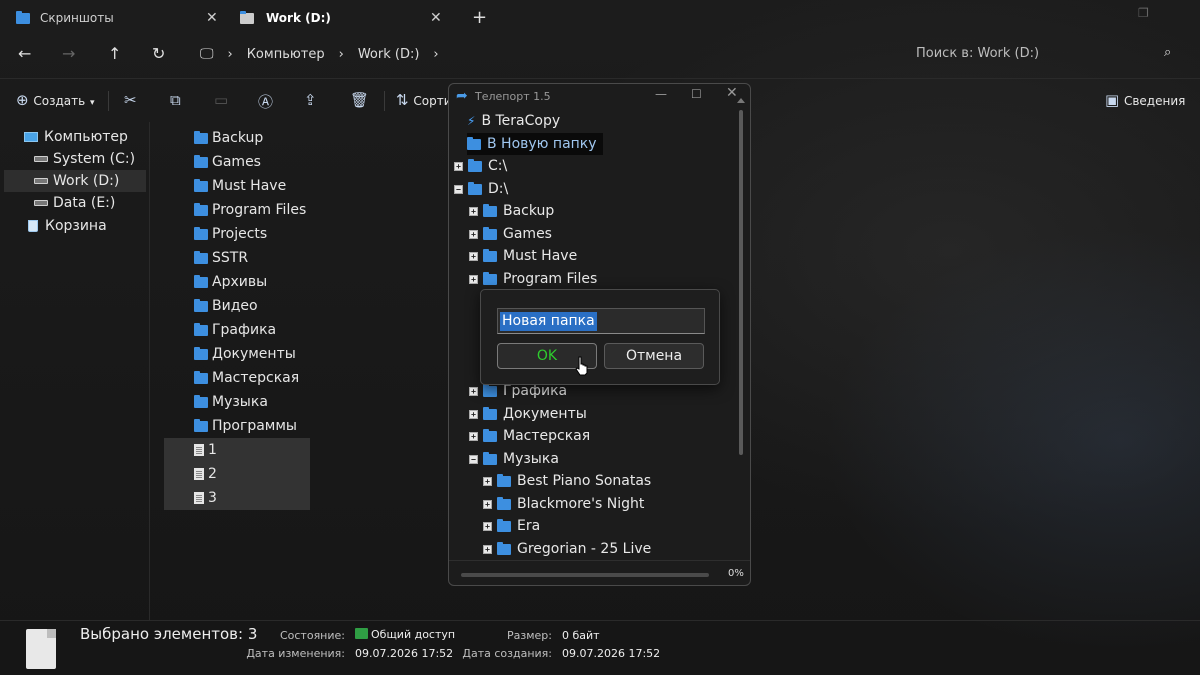 Image resolution: width=1200 pixels, height=675 pixels. What do you see at coordinates (696, 94) in the screenshot?
I see `maximize-button: ☐` at bounding box center [696, 94].